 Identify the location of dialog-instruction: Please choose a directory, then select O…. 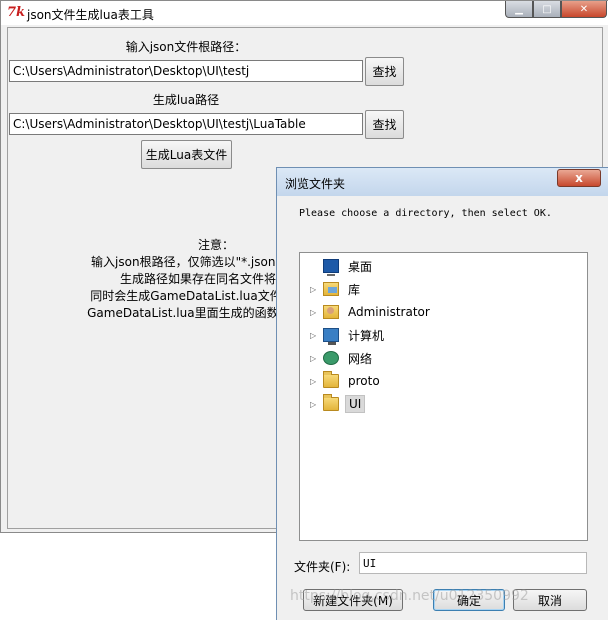
(425, 213).